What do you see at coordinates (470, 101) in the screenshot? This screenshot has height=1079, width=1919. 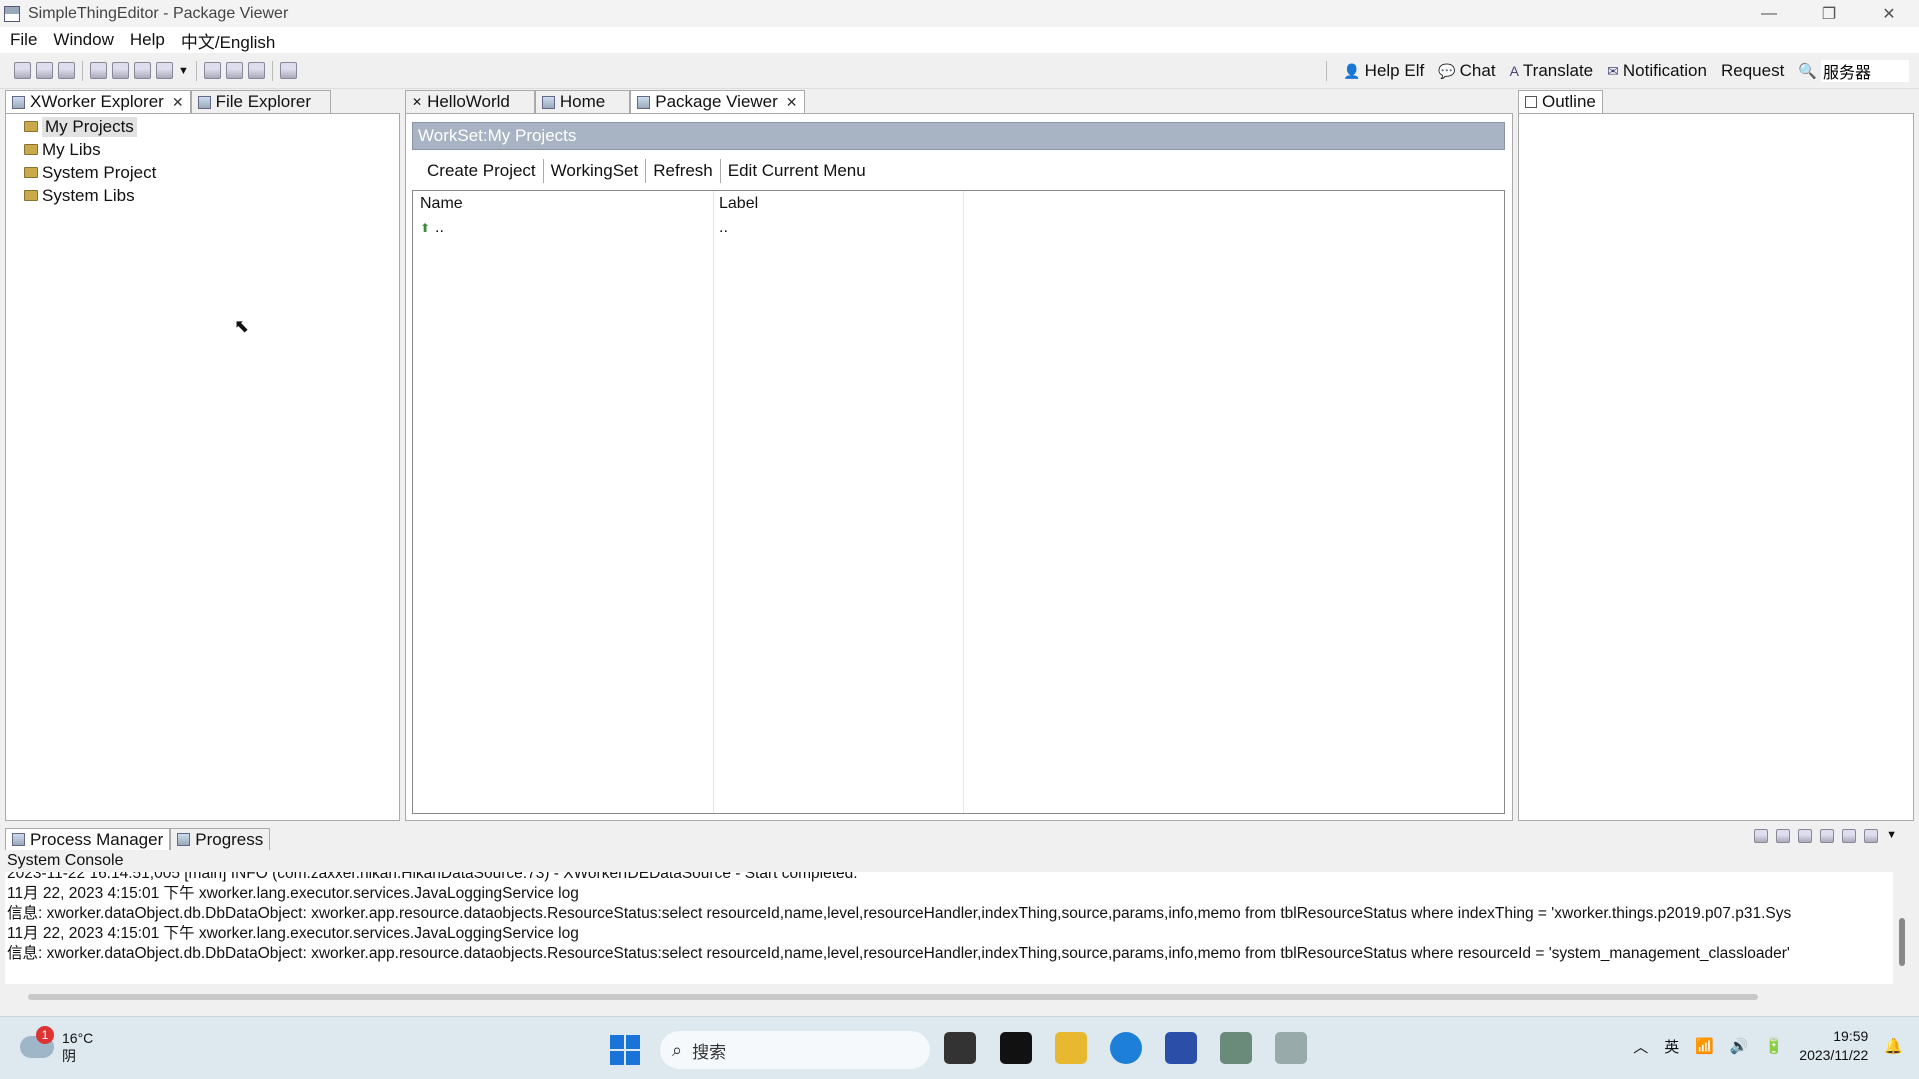 I see `tab-helloworld: ✕ HelloWorld` at bounding box center [470, 101].